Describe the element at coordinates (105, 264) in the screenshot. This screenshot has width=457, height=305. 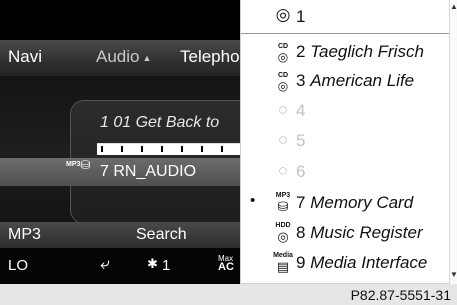
I see `air-distribution-icon: ⤶` at that location.